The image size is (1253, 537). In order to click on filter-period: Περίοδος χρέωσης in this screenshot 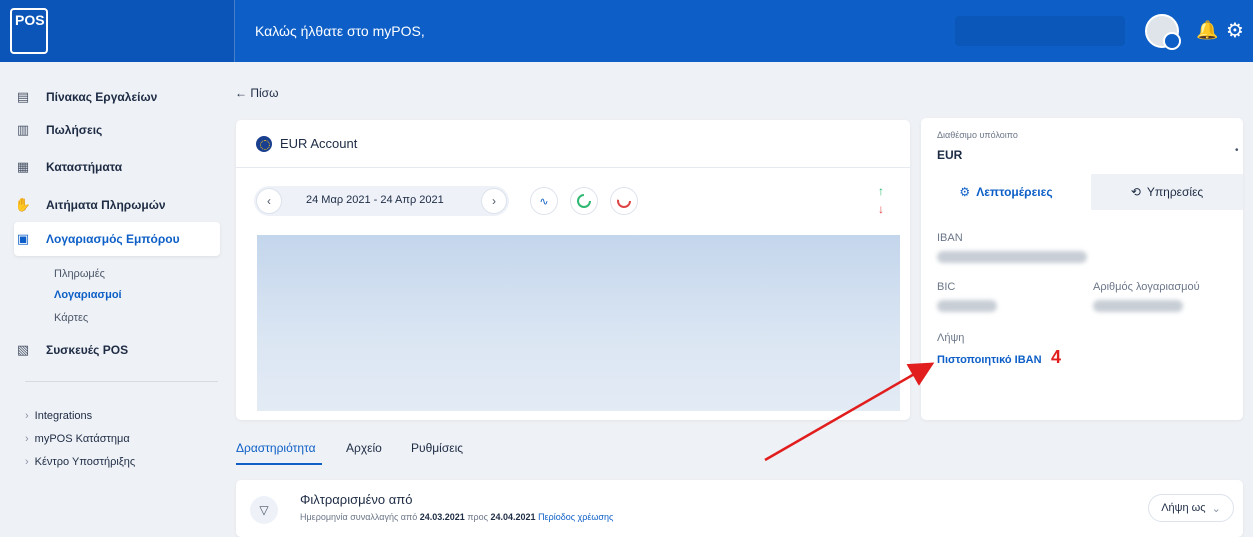, I will do `click(575, 517)`.